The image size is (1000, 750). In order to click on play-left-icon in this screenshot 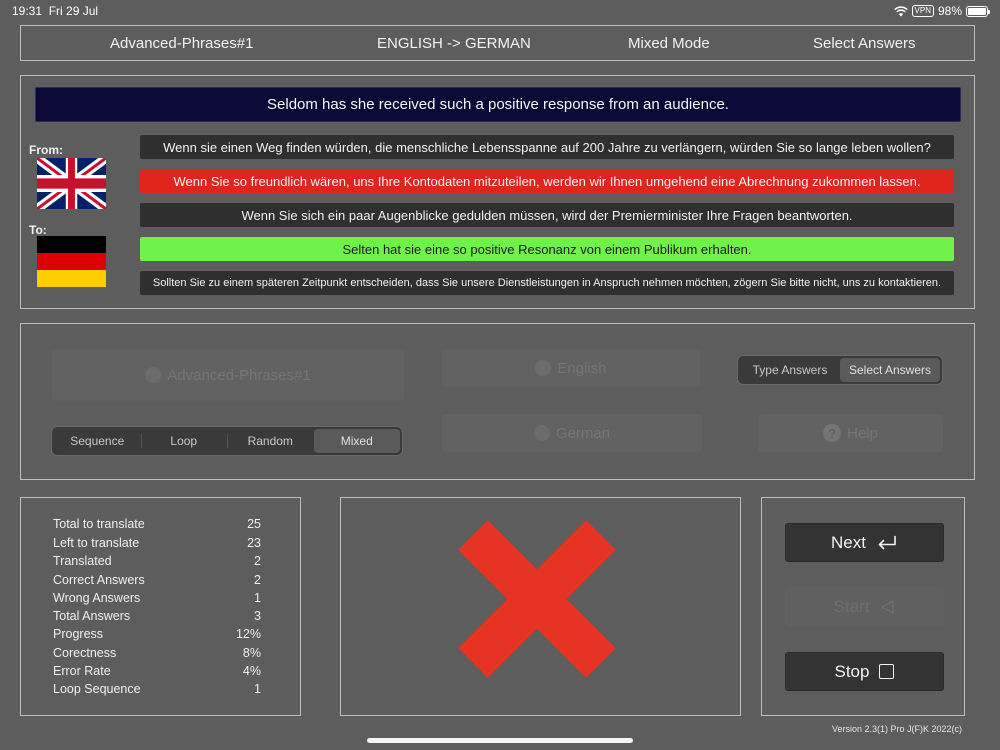, I will do `click(888, 606)`.